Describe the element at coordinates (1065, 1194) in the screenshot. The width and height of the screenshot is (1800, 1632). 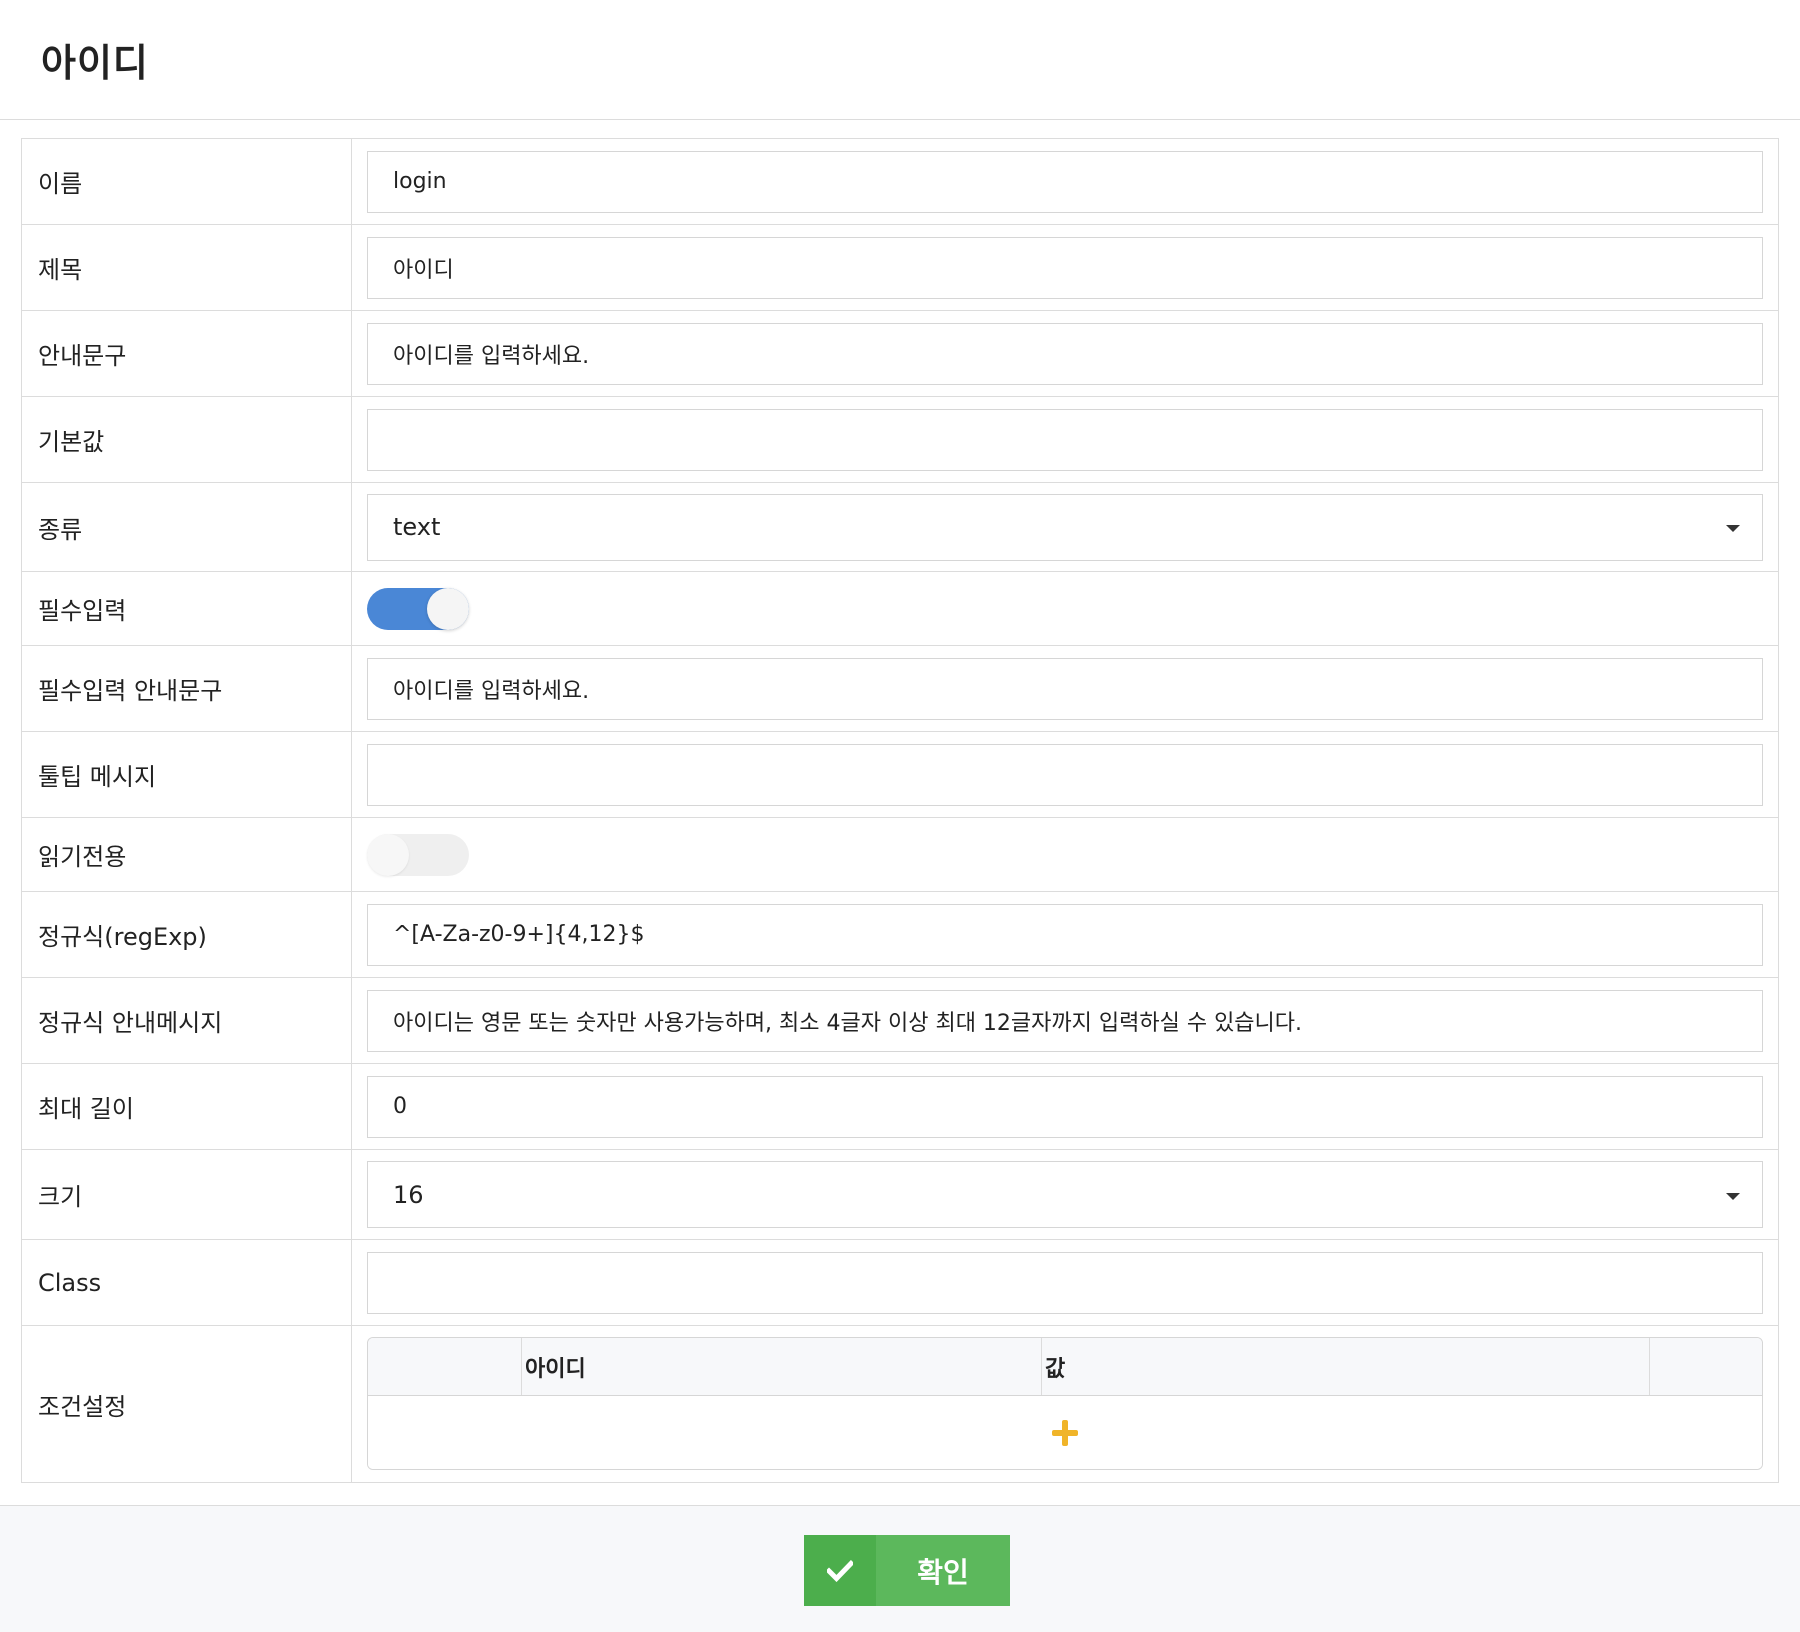
I see `size-select: 16` at that location.